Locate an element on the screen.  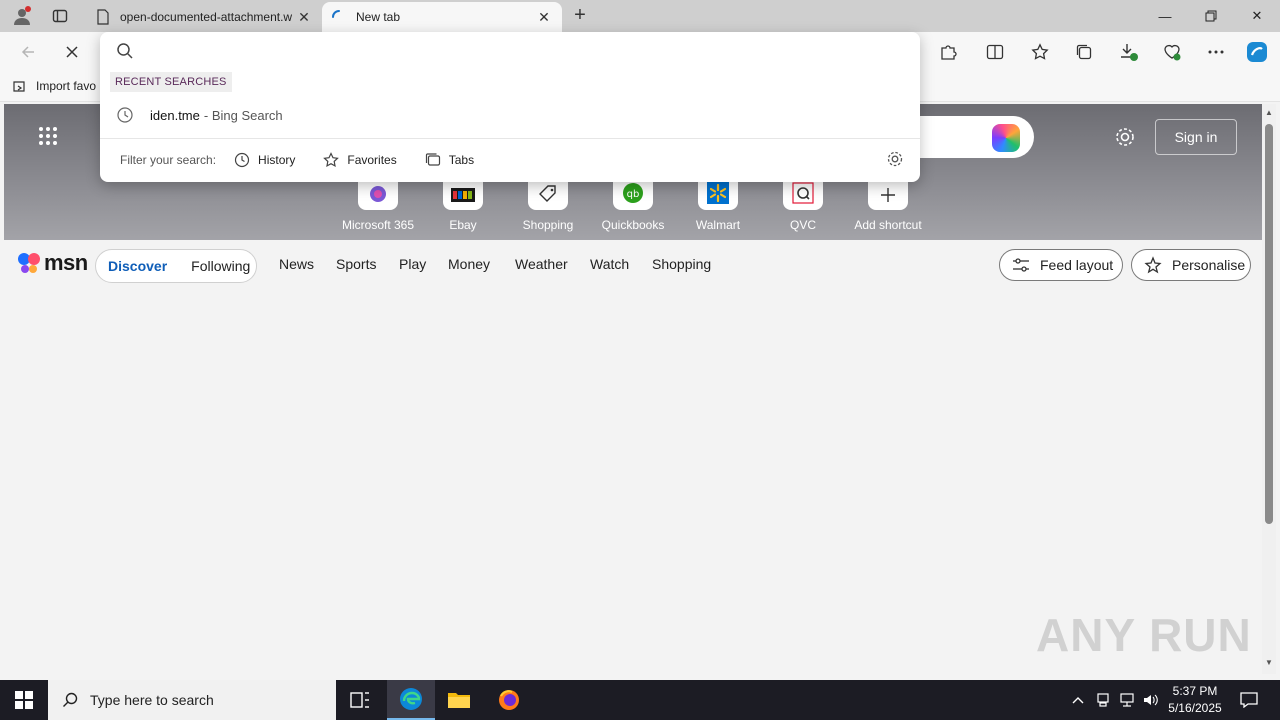
shortcut-add: Add shortcut is located at coordinates (888, 204).